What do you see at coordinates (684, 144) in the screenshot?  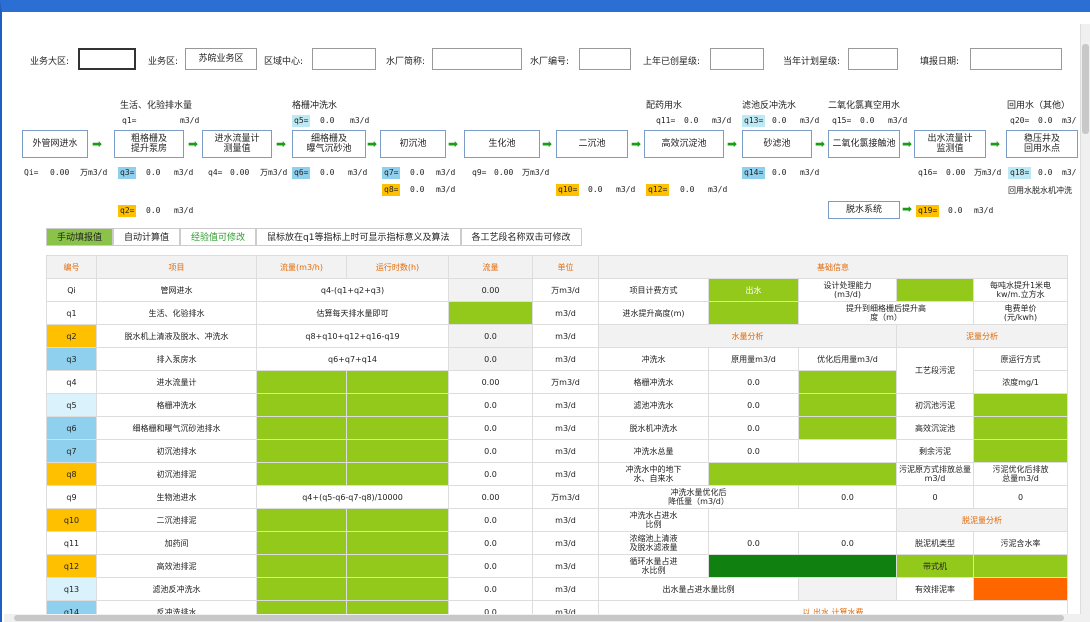 I see `stage-hd-sedimentation: 高效沉淀池` at bounding box center [684, 144].